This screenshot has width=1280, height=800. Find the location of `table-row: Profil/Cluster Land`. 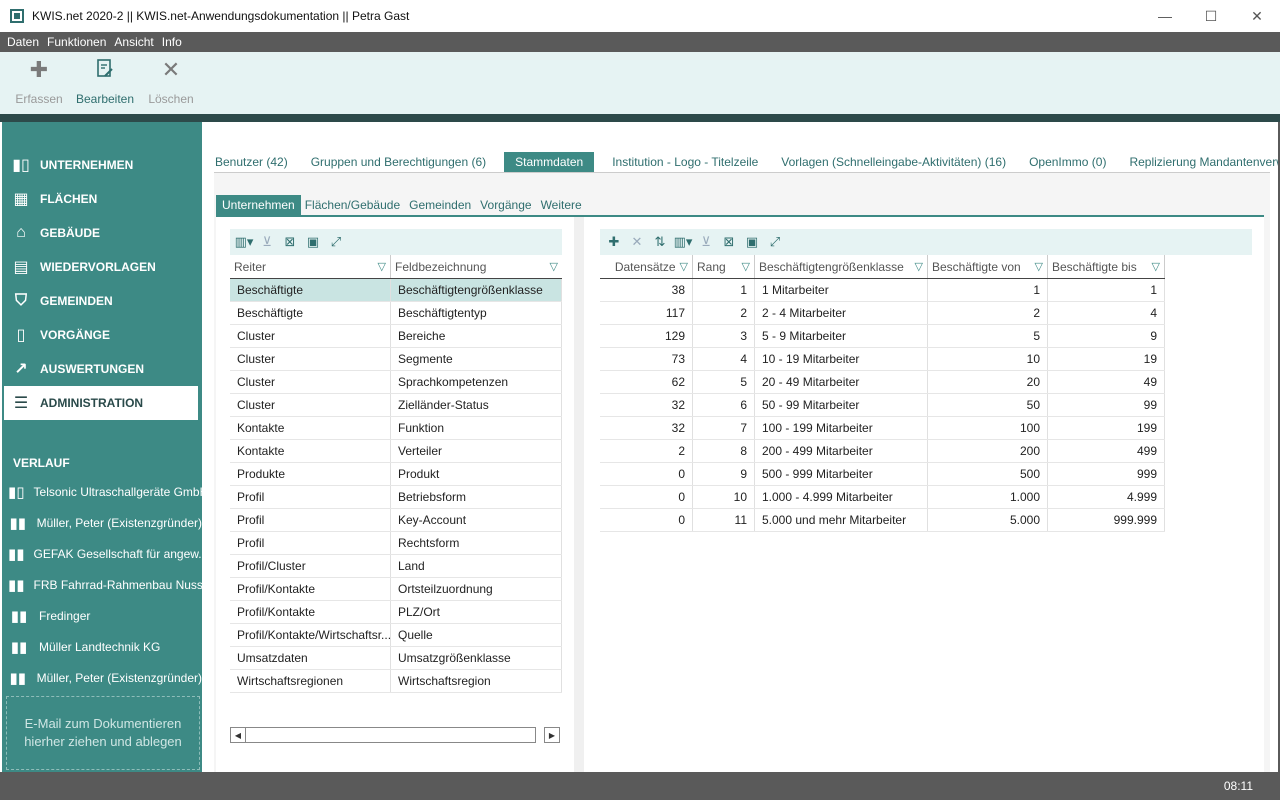

table-row: Profil/Cluster Land is located at coordinates (396, 566).